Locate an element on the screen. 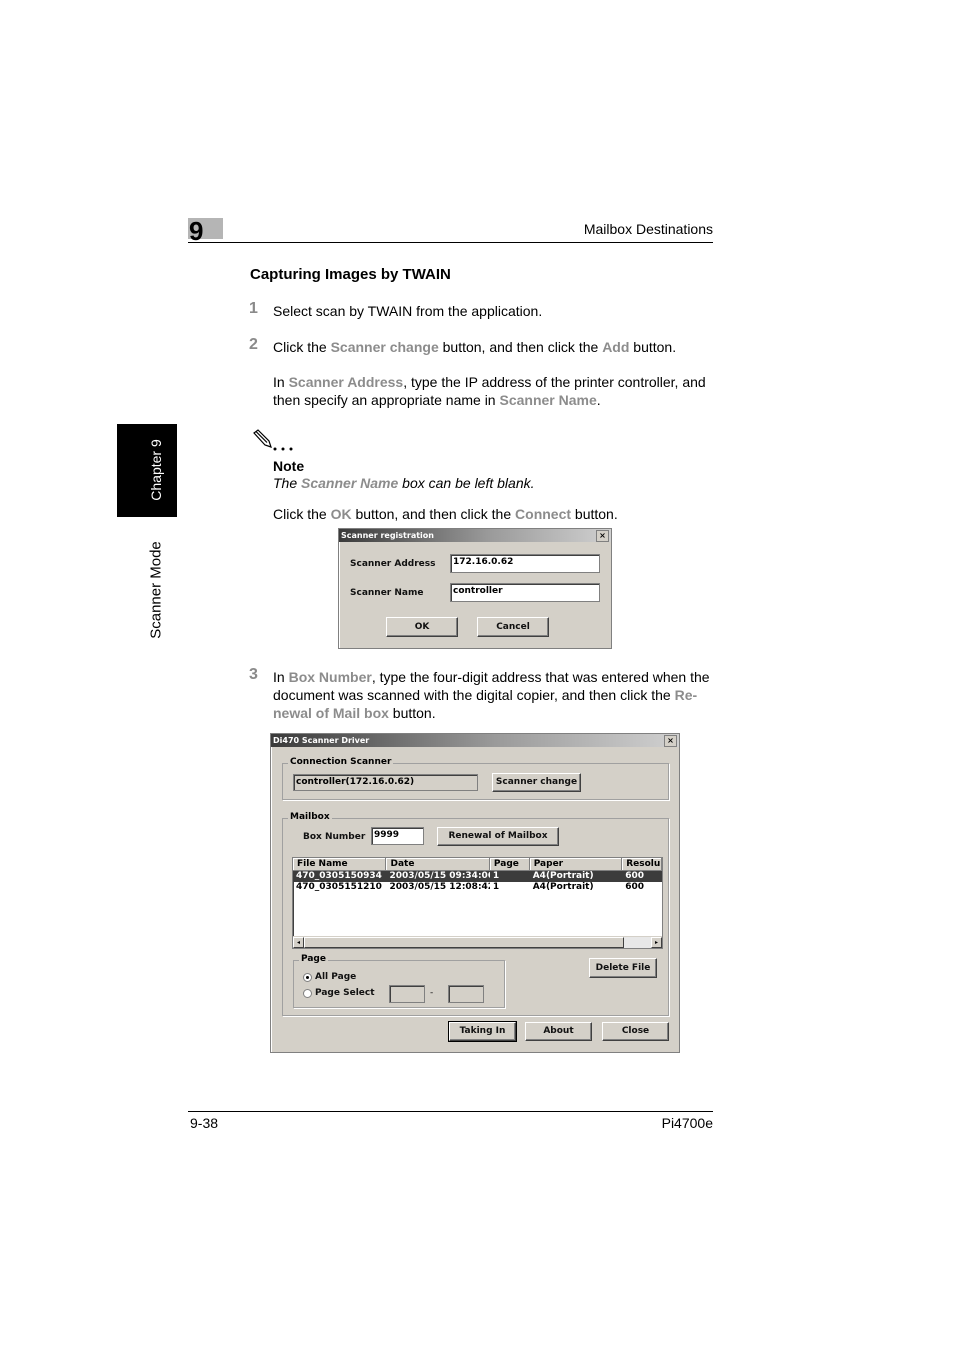 The image size is (954, 1351). ui-term: OK is located at coordinates (341, 514).